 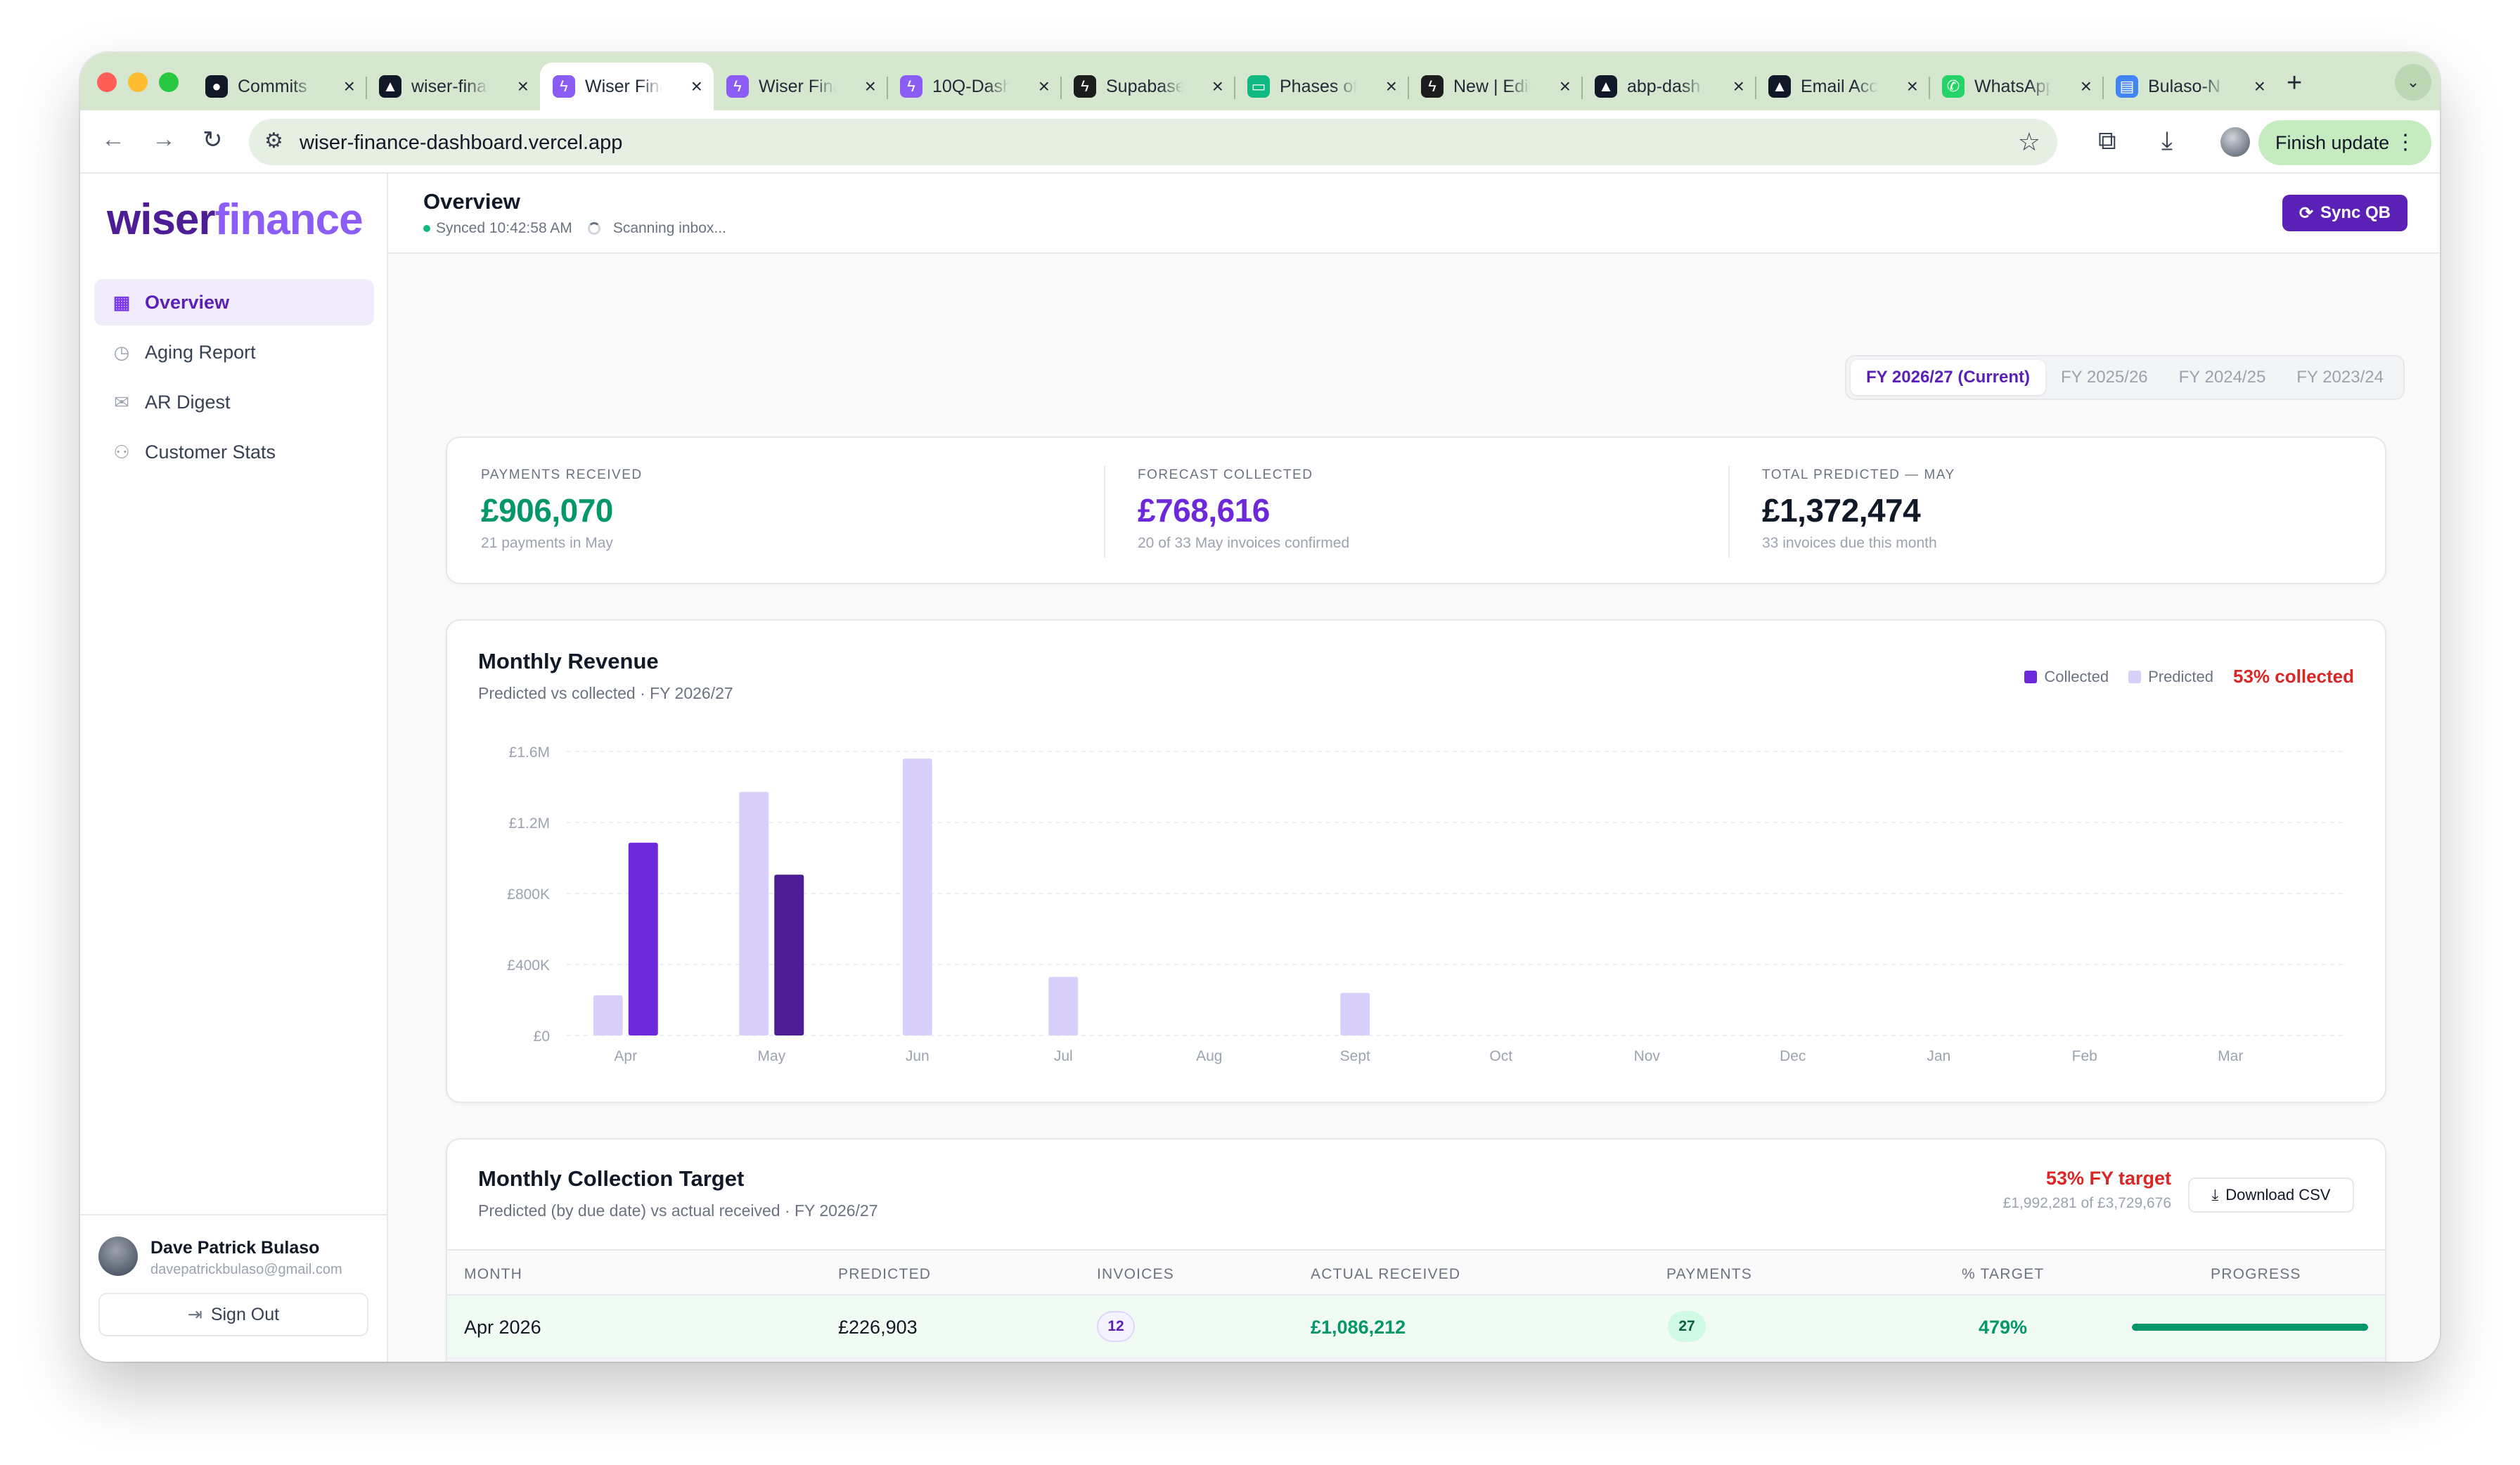 I want to click on x-tick-label: Jun, so click(x=918, y=1056).